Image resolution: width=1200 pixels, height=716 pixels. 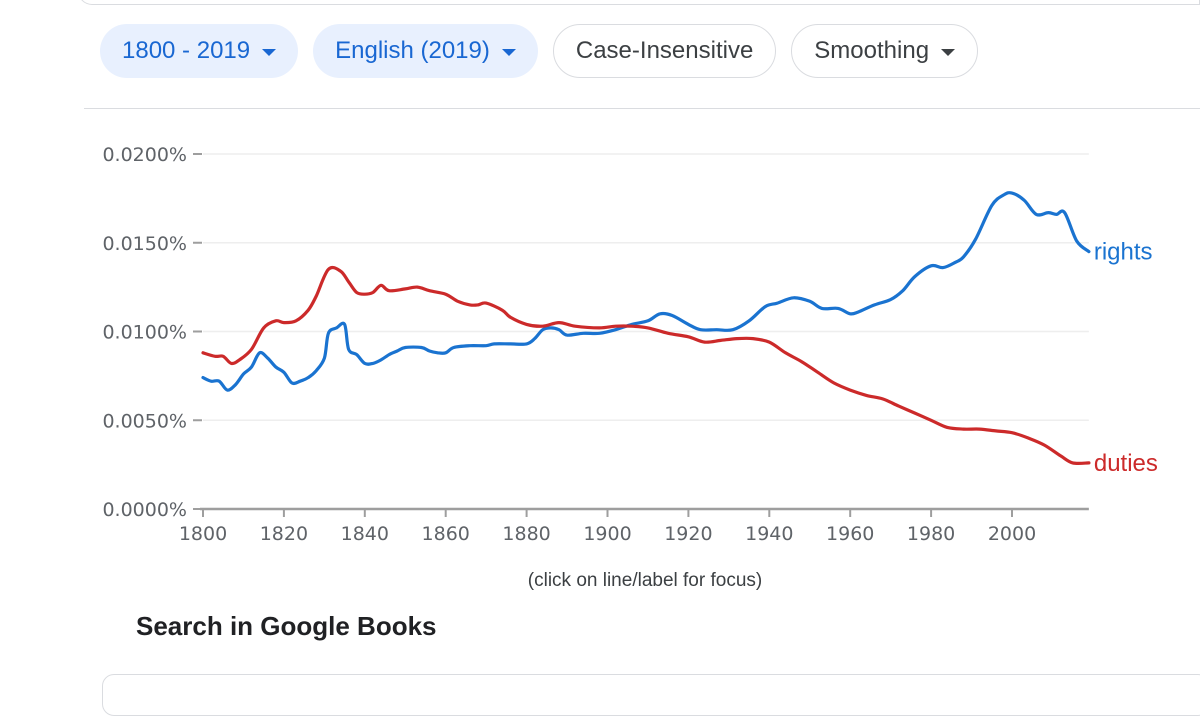 I want to click on y-tick-label: 0.0100%, so click(x=144, y=333).